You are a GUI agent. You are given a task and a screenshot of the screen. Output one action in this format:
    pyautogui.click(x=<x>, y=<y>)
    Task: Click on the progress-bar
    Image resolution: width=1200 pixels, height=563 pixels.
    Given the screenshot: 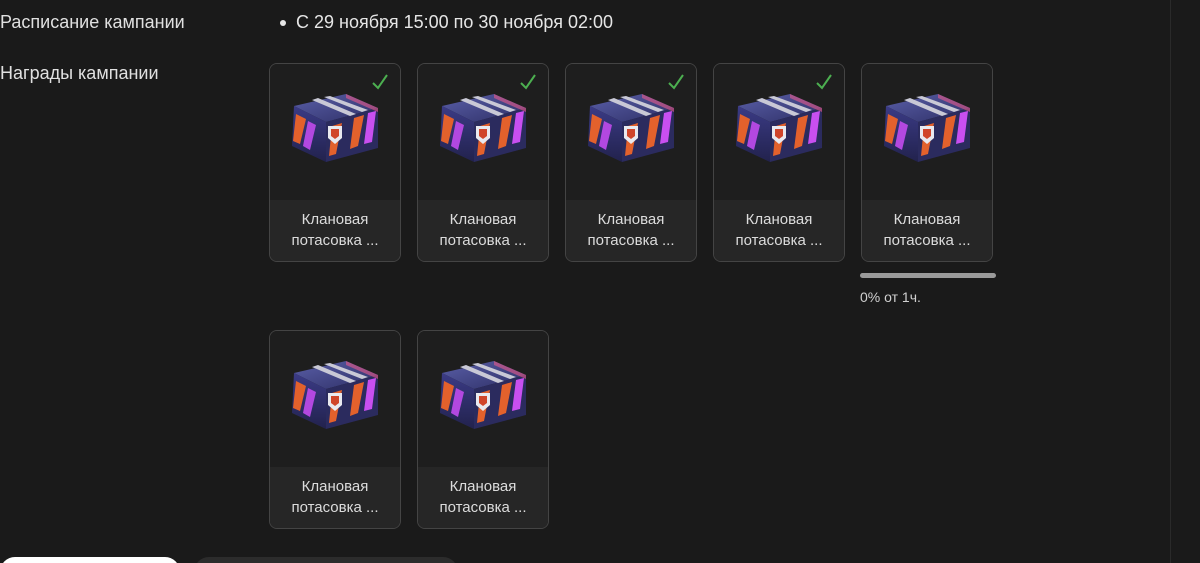 What is the action you would take?
    pyautogui.click(x=928, y=275)
    